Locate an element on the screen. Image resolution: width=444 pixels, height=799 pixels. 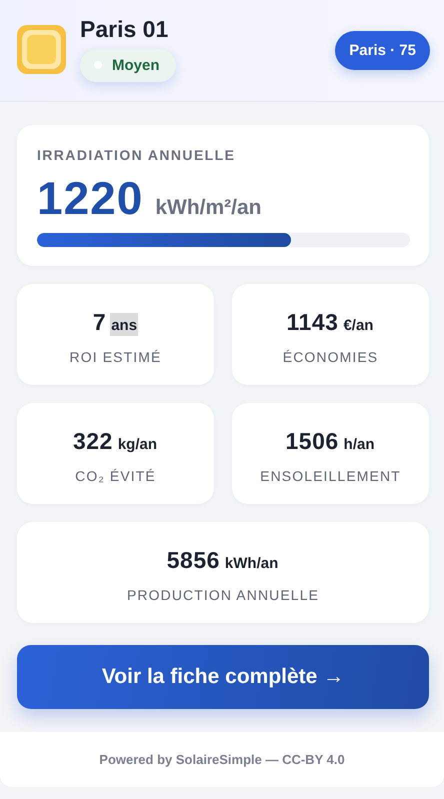
stat-unit: h/an is located at coordinates (359, 444).